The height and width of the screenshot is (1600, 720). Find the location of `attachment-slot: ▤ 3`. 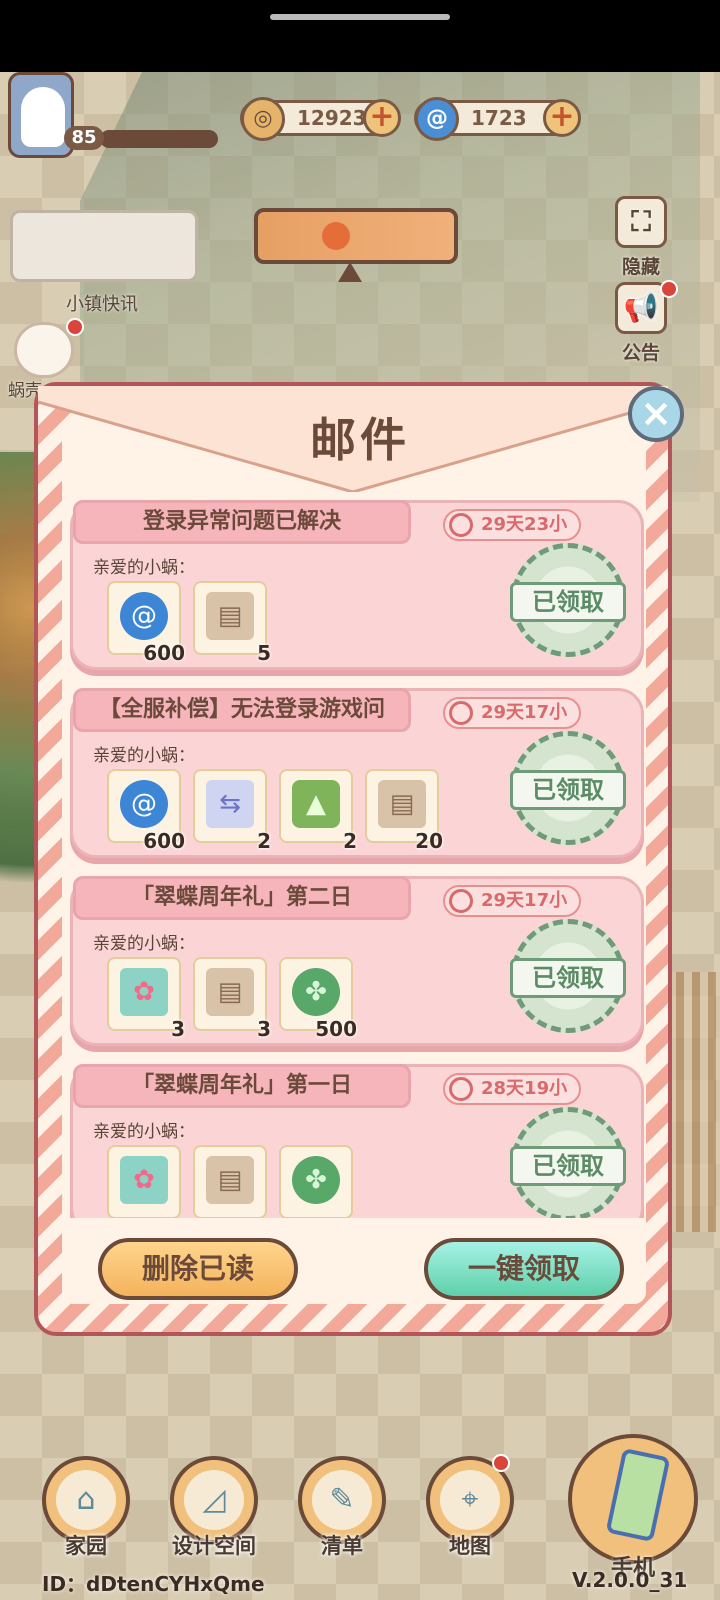

attachment-slot: ▤ 3 is located at coordinates (232, 999).